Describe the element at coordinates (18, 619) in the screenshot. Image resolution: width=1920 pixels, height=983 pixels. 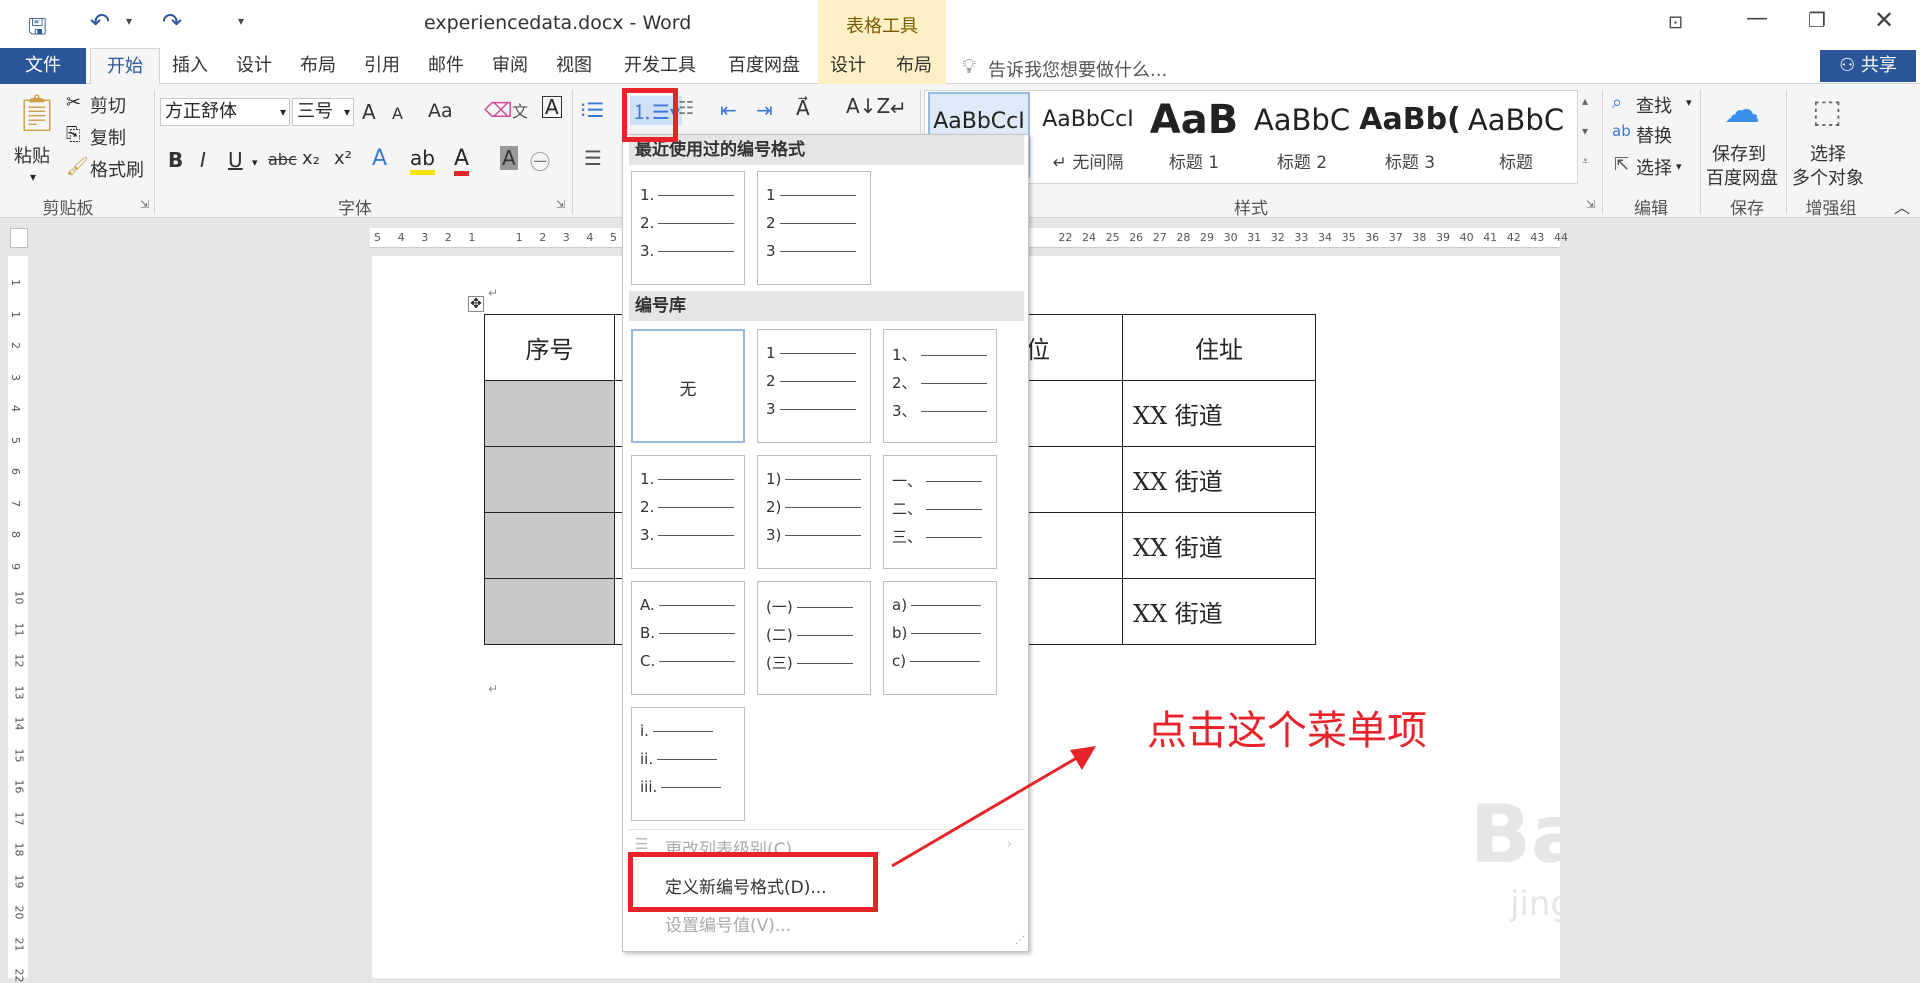
I see `vertical-ruler: 1 1 2 3 4 5 6 7 8 9 10 11 12 13 14 15 16 17 18 19 20 21 22` at that location.